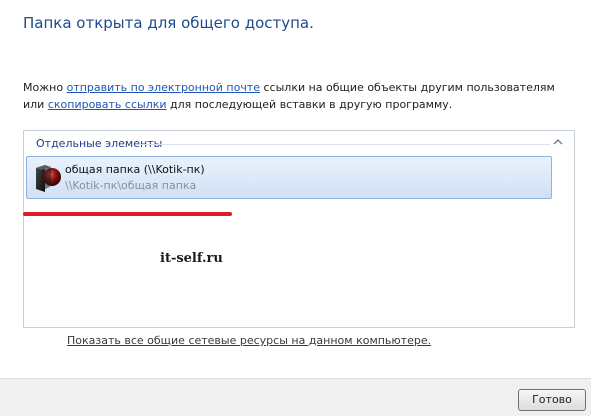  I want to click on highlight-underline, so click(127, 214).